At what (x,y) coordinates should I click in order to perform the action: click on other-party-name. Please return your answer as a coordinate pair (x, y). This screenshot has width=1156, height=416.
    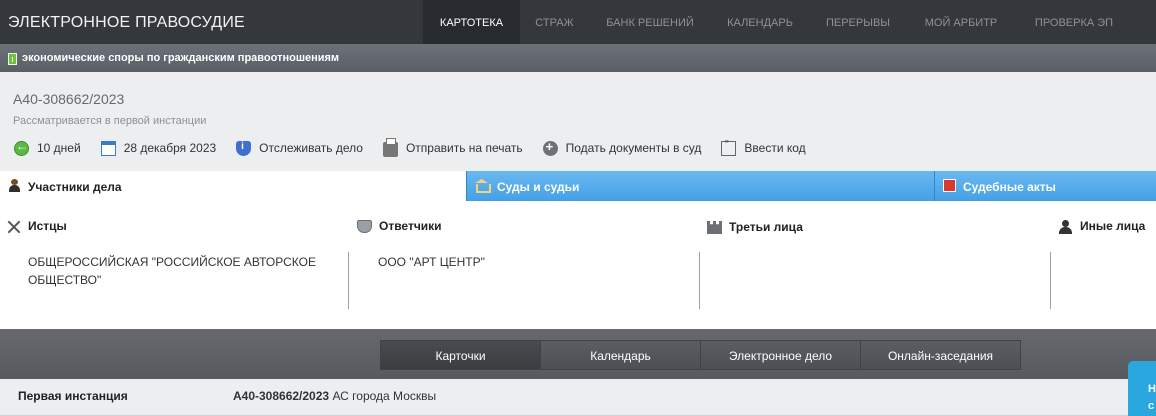
    Looking at the image, I should click on (1113, 281).